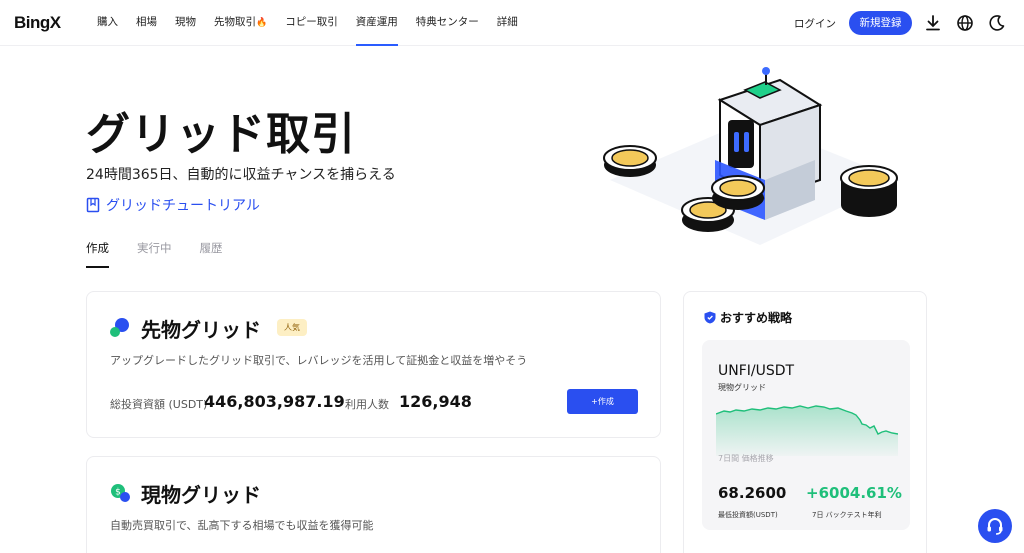 Image resolution: width=1024 pixels, height=553 pixels. I want to click on grid-robot-illustration, so click(751, 156).